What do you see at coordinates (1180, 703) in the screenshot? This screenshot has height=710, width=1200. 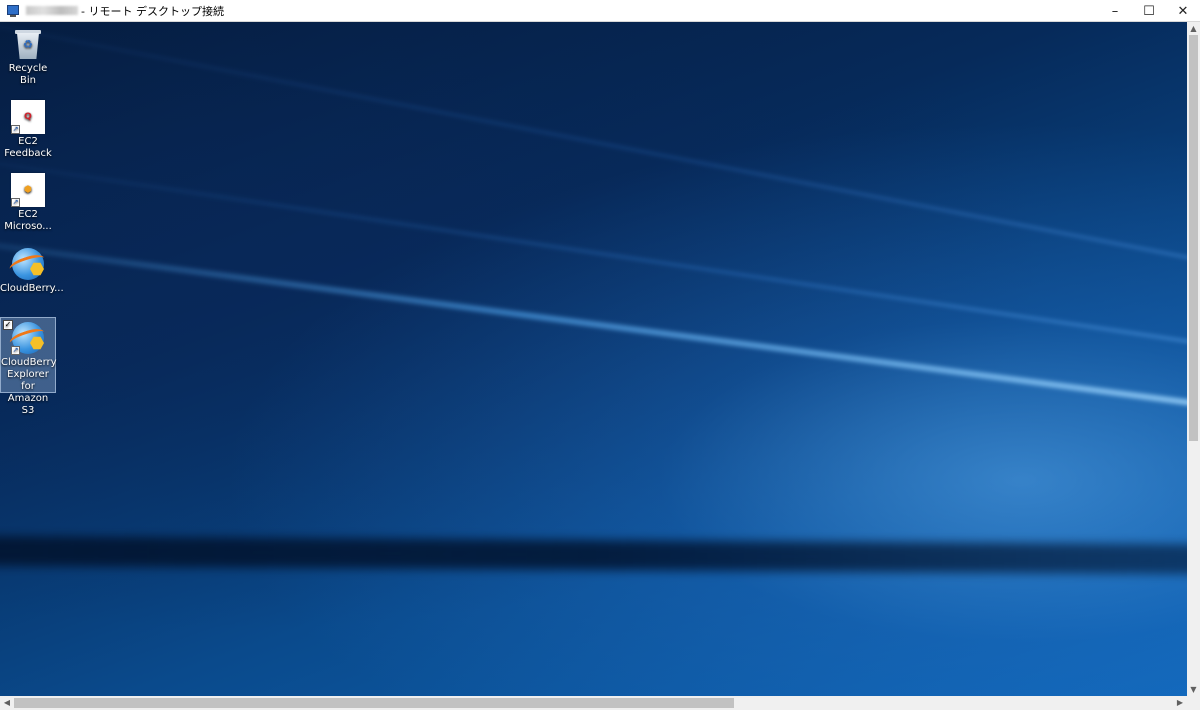 I see `scroll-right-arrow-icon: ▶` at bounding box center [1180, 703].